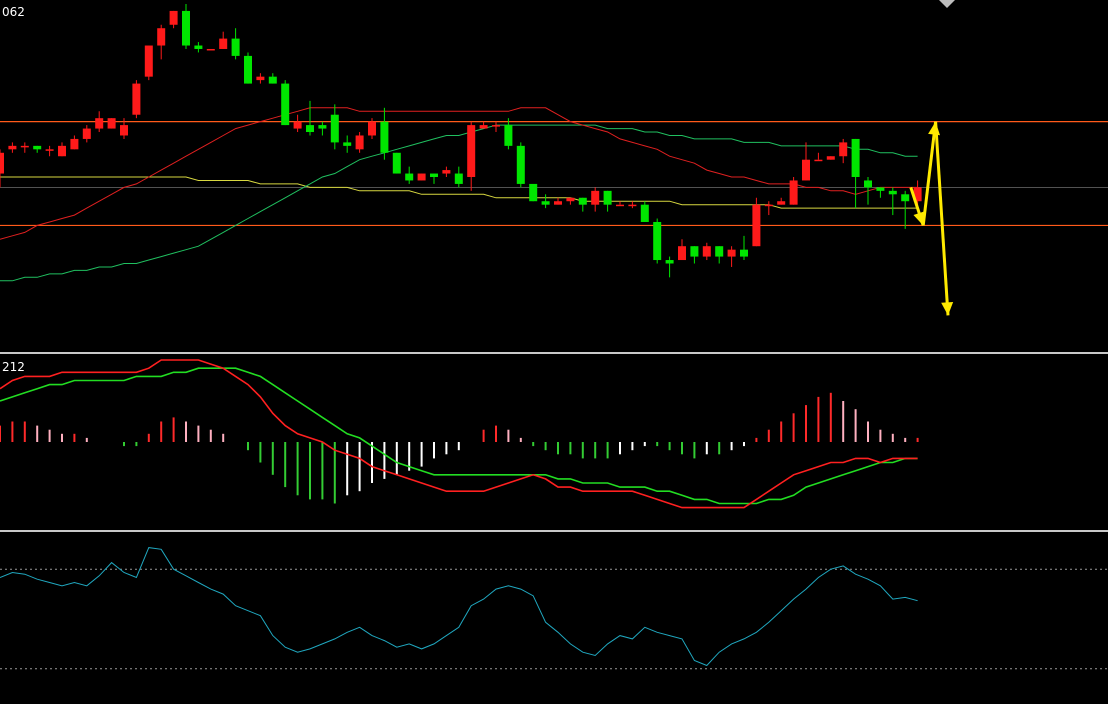  Describe the element at coordinates (13, 12) in the screenshot. I see `price-panel-label: 062` at that location.